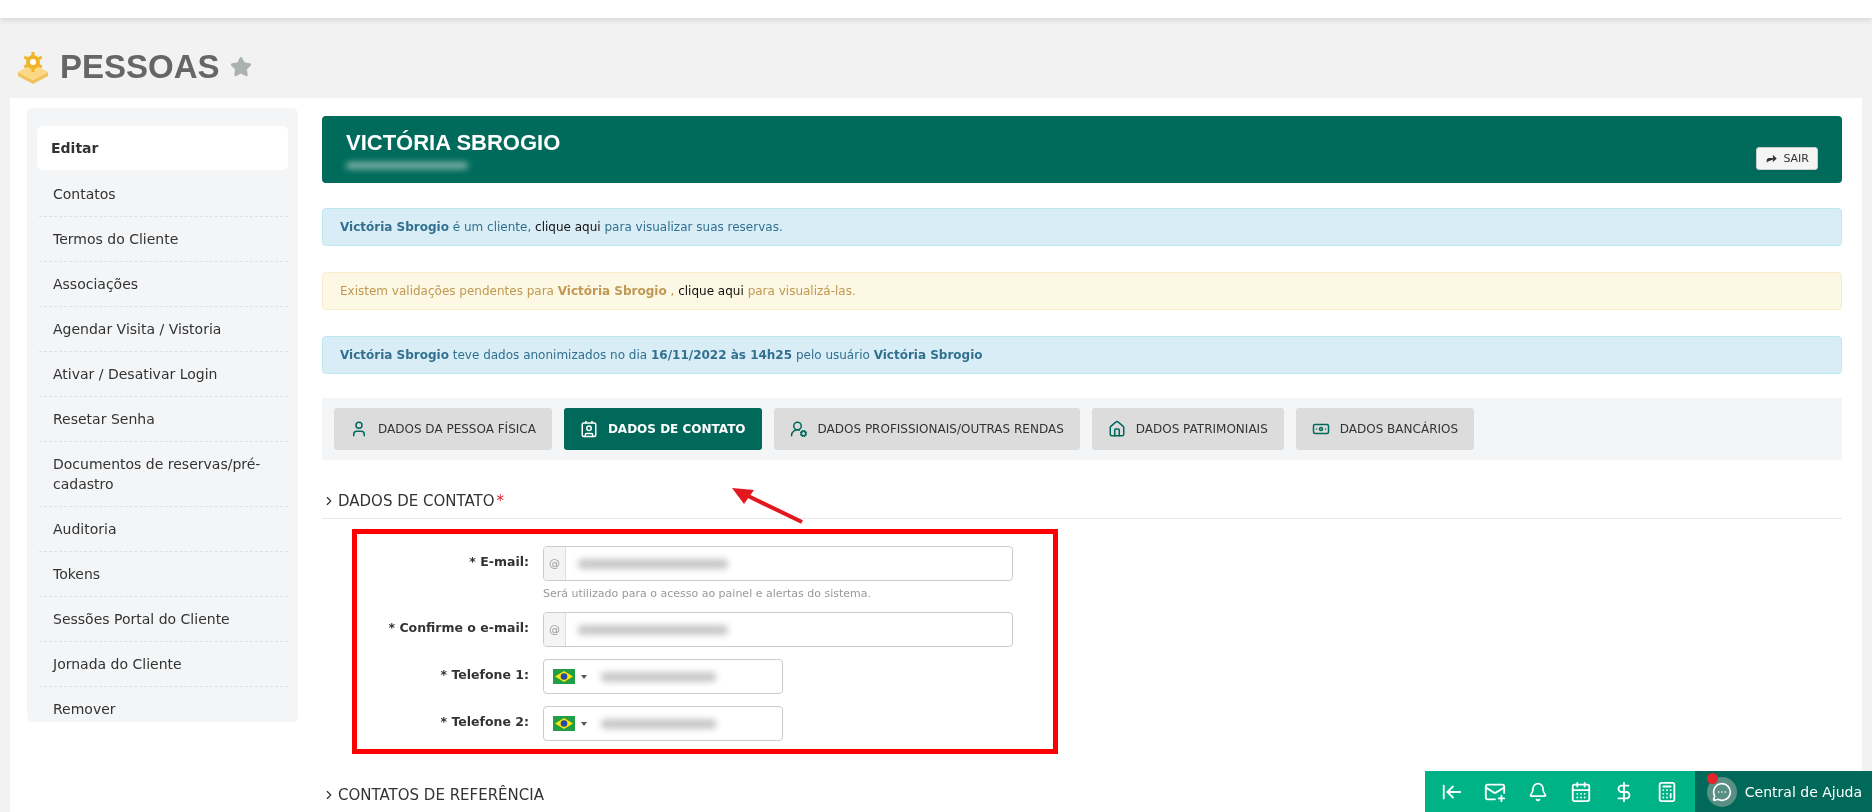  What do you see at coordinates (163, 664) in the screenshot?
I see `sidebar-item: Jornada do Cliente` at bounding box center [163, 664].